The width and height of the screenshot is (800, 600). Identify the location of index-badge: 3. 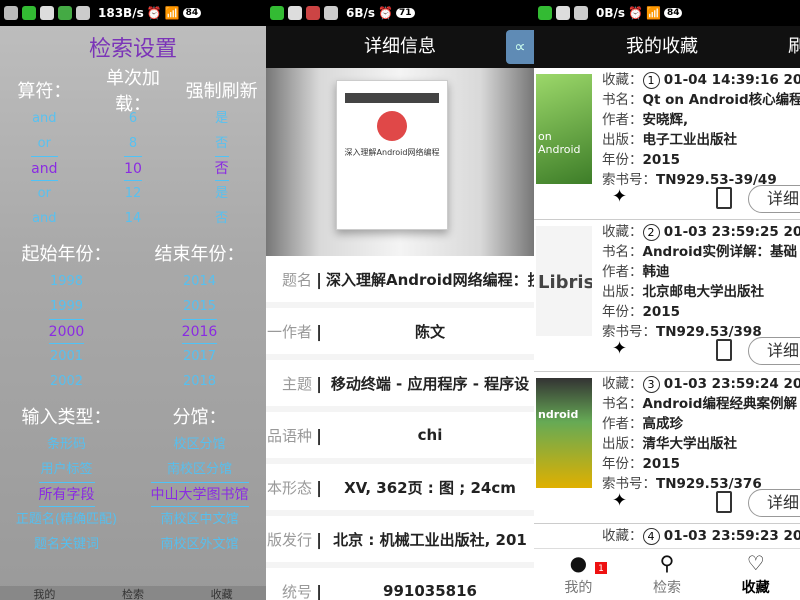
(651, 384).